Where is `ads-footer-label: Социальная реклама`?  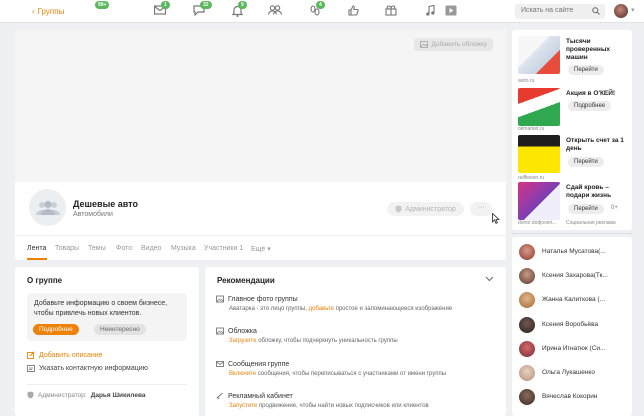
ads-footer-label: Социальная реклама is located at coordinates (591, 223).